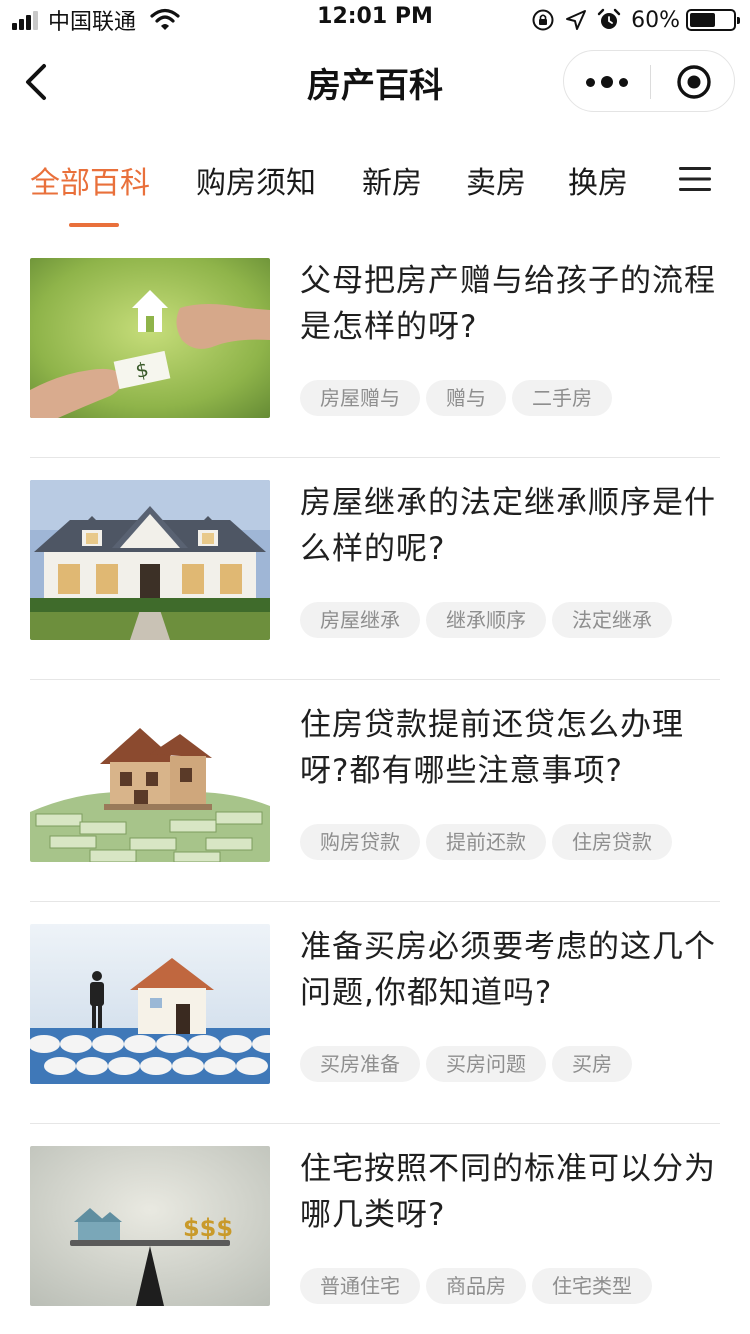 The height and width of the screenshot is (1334, 750). What do you see at coordinates (375, 82) in the screenshot?
I see `nav-bar: 房产百科` at bounding box center [375, 82].